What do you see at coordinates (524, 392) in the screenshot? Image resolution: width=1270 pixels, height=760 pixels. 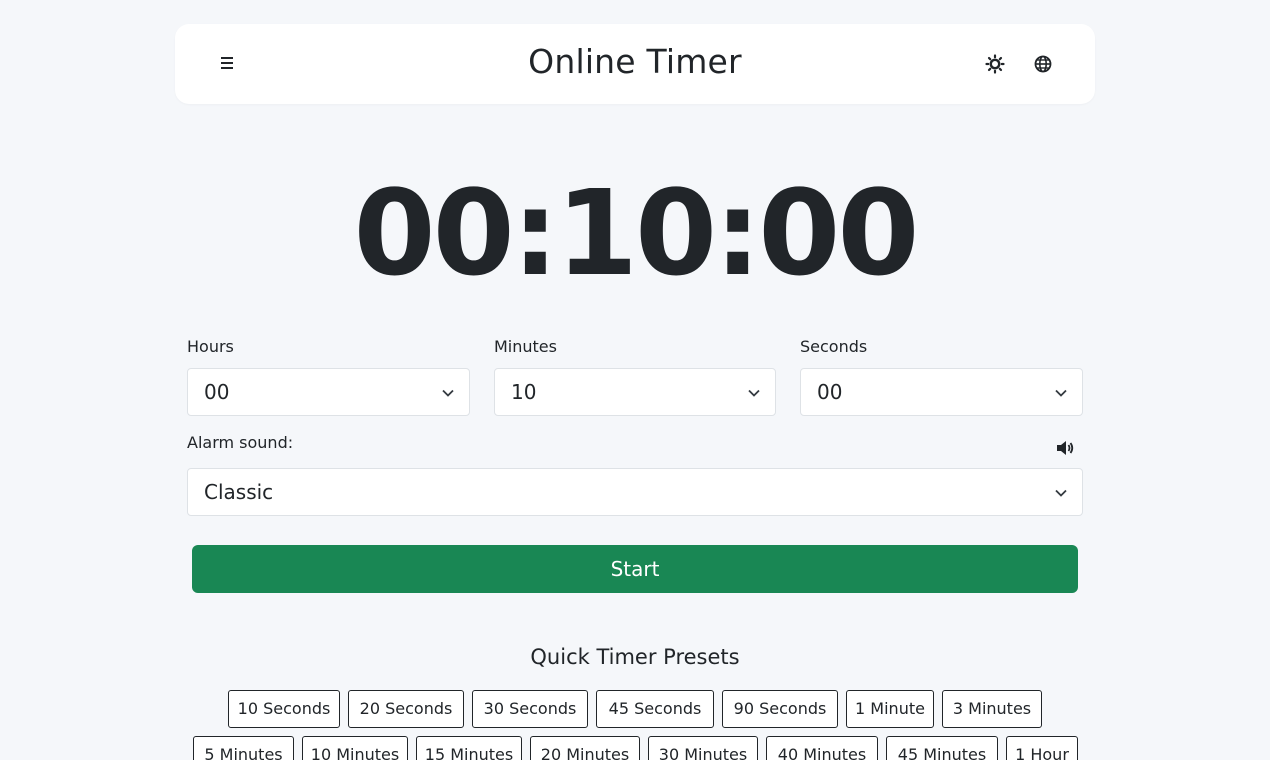 I see `minutes-value: 10` at bounding box center [524, 392].